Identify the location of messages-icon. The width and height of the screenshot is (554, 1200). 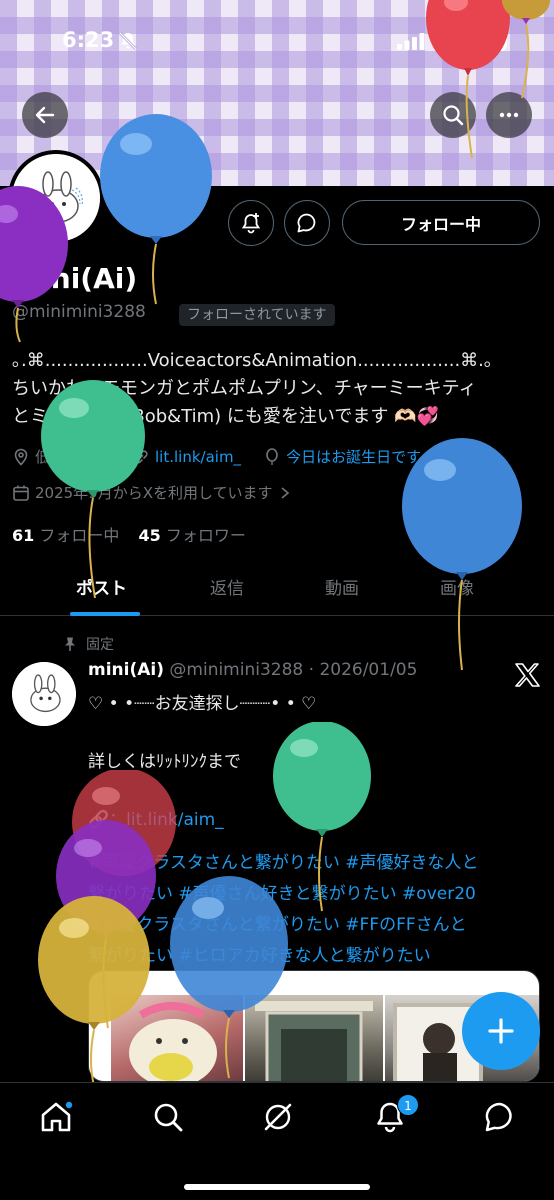
(500, 1117).